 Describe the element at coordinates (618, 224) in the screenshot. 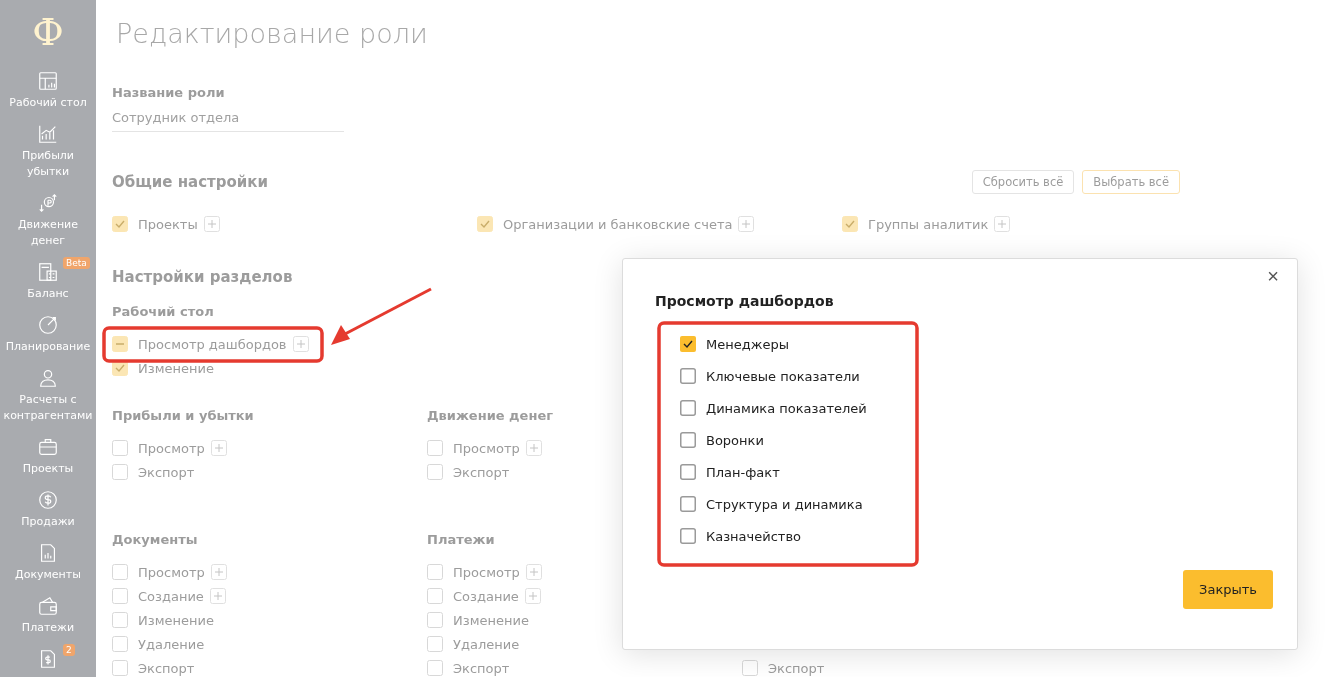

I see `checkbox-label: Организации и банковские счета` at that location.